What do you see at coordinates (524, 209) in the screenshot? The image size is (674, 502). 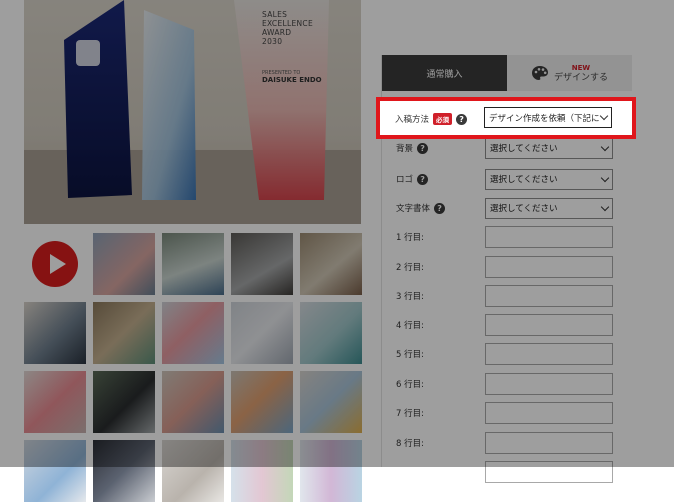 I see `font-select-value: 選択してください` at bounding box center [524, 209].